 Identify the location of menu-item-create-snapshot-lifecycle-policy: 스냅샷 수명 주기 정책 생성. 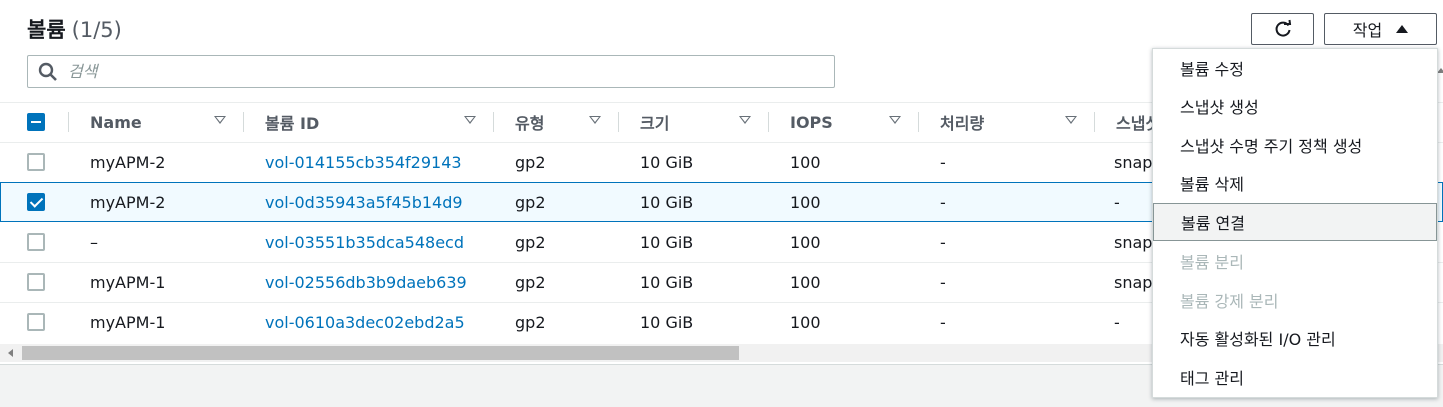
(1295, 145).